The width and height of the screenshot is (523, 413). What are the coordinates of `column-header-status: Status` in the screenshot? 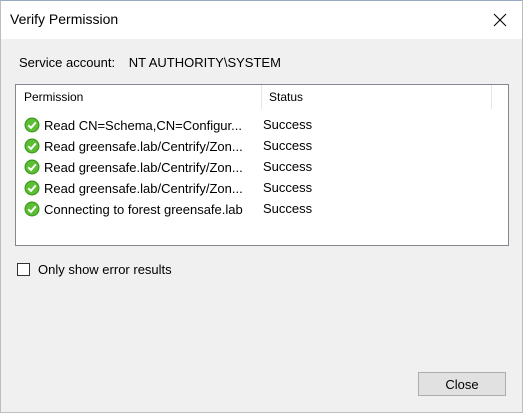 It's located at (377, 97).